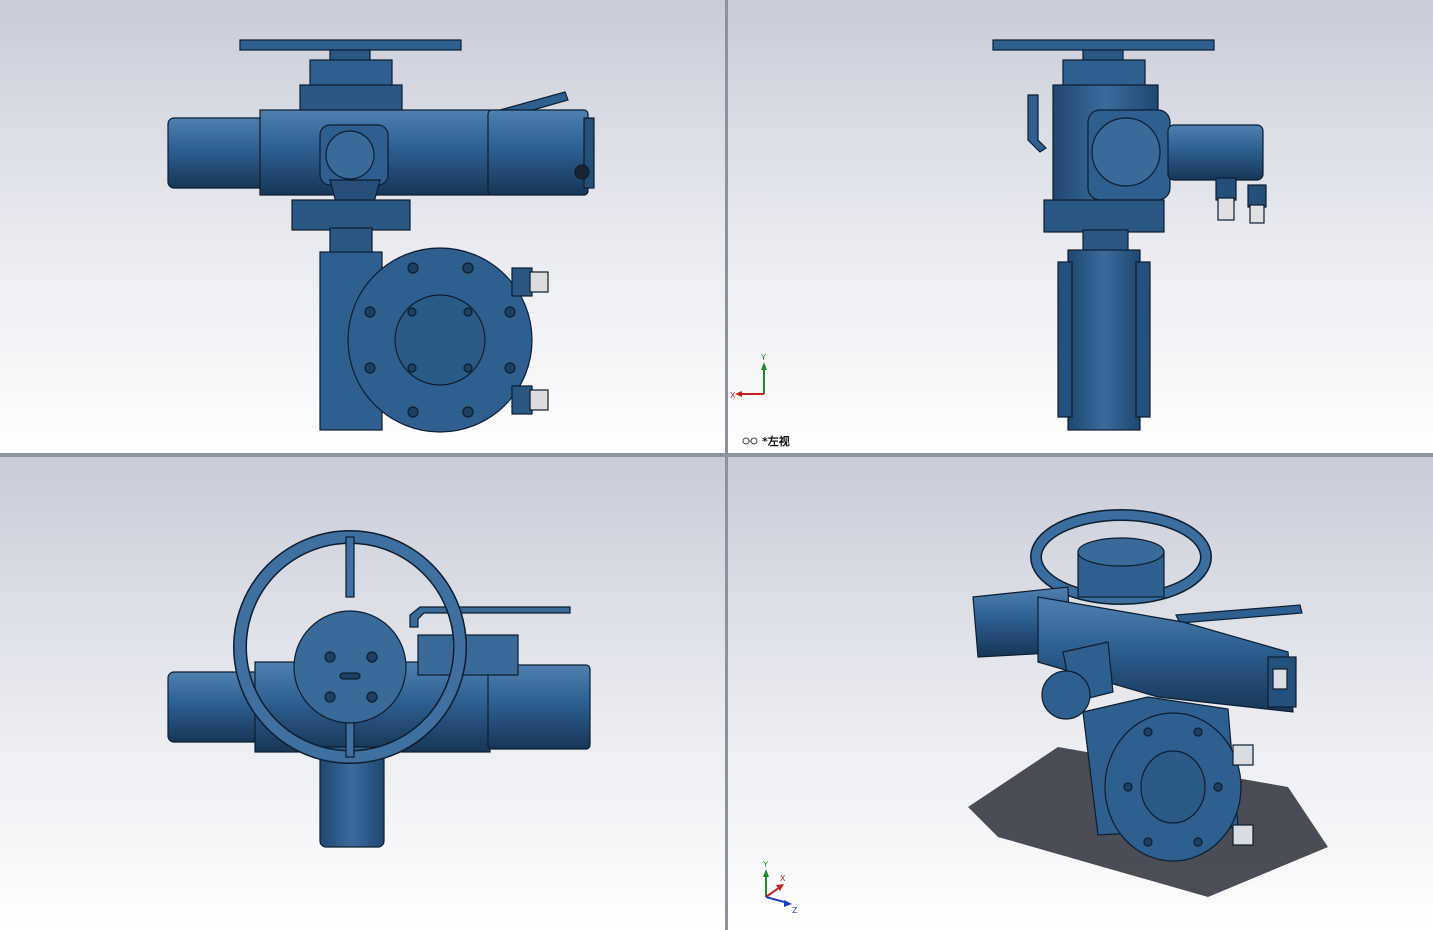 The height and width of the screenshot is (930, 1433). What do you see at coordinates (716, 455) in the screenshot?
I see `viewport-splitter-horizontal` at bounding box center [716, 455].